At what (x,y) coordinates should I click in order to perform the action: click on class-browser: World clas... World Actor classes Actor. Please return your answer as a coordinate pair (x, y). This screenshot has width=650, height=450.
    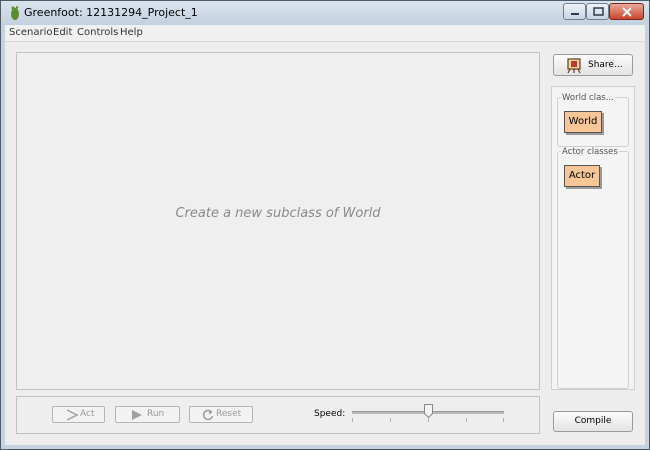
    Looking at the image, I should click on (593, 238).